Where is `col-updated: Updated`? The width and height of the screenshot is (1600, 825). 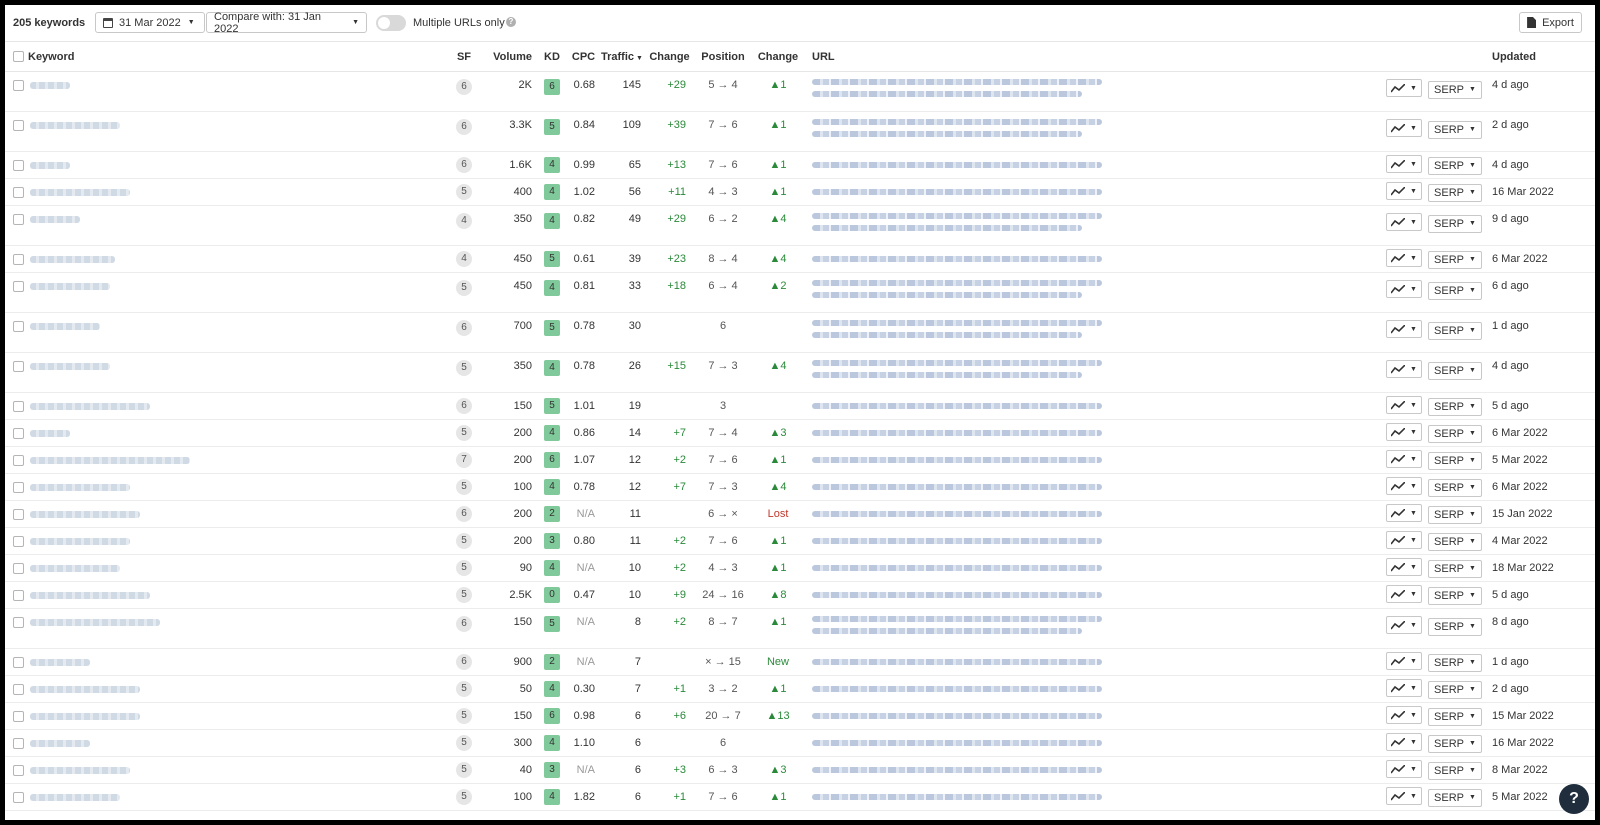 col-updated: Updated is located at coordinates (1543, 56).